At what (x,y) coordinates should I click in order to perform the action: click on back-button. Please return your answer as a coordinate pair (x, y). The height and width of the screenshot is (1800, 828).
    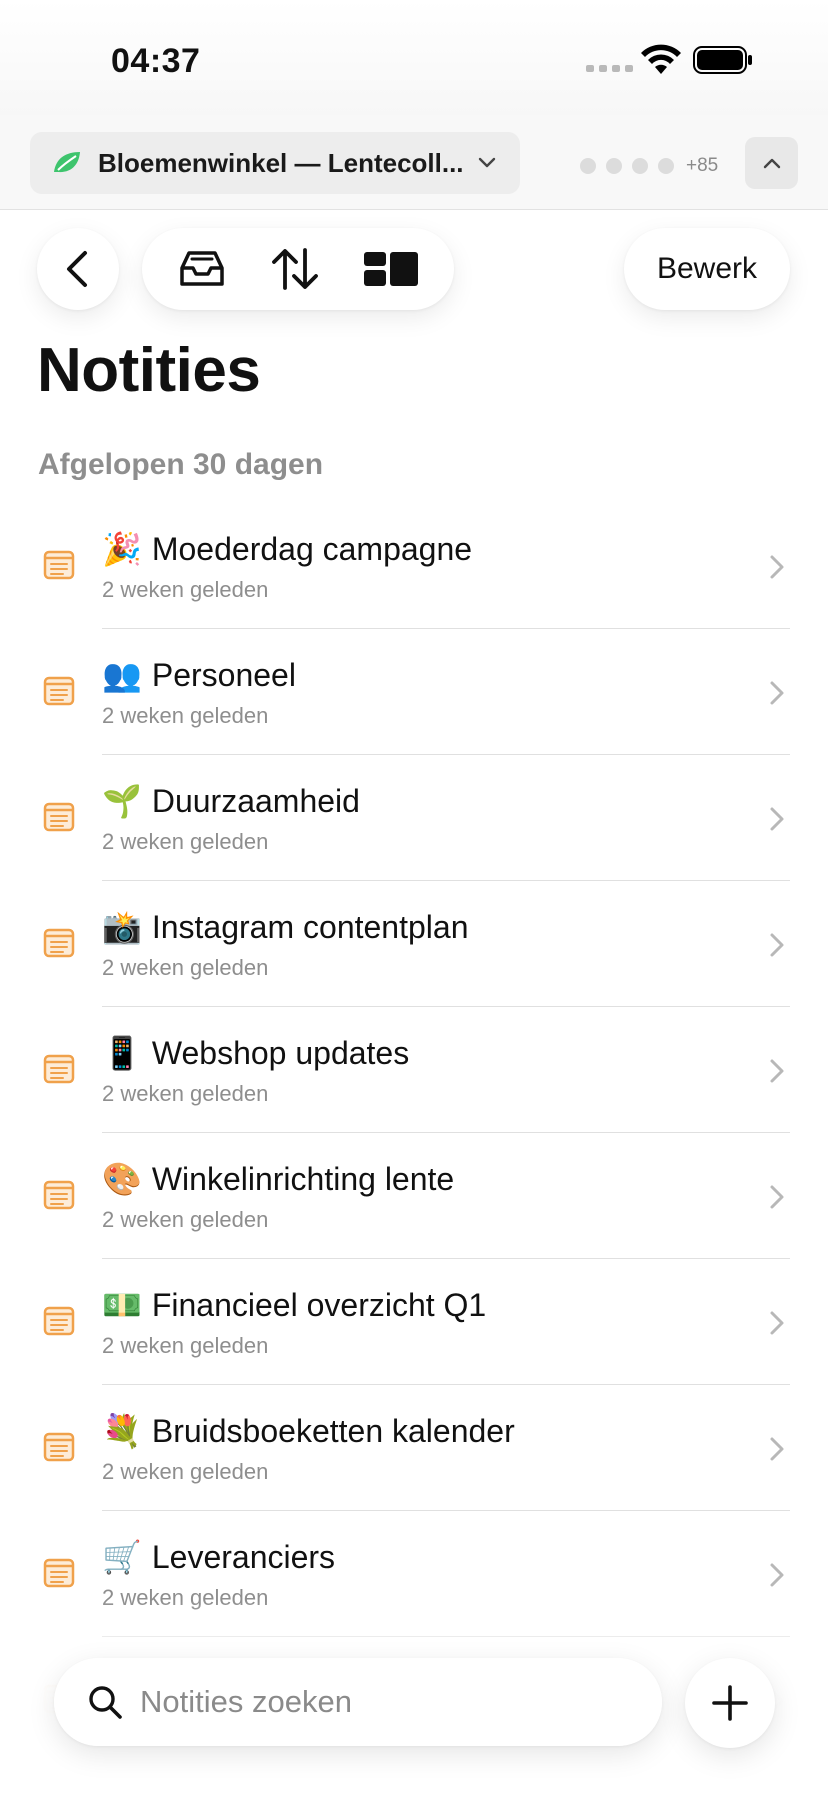
    Looking at the image, I should click on (78, 269).